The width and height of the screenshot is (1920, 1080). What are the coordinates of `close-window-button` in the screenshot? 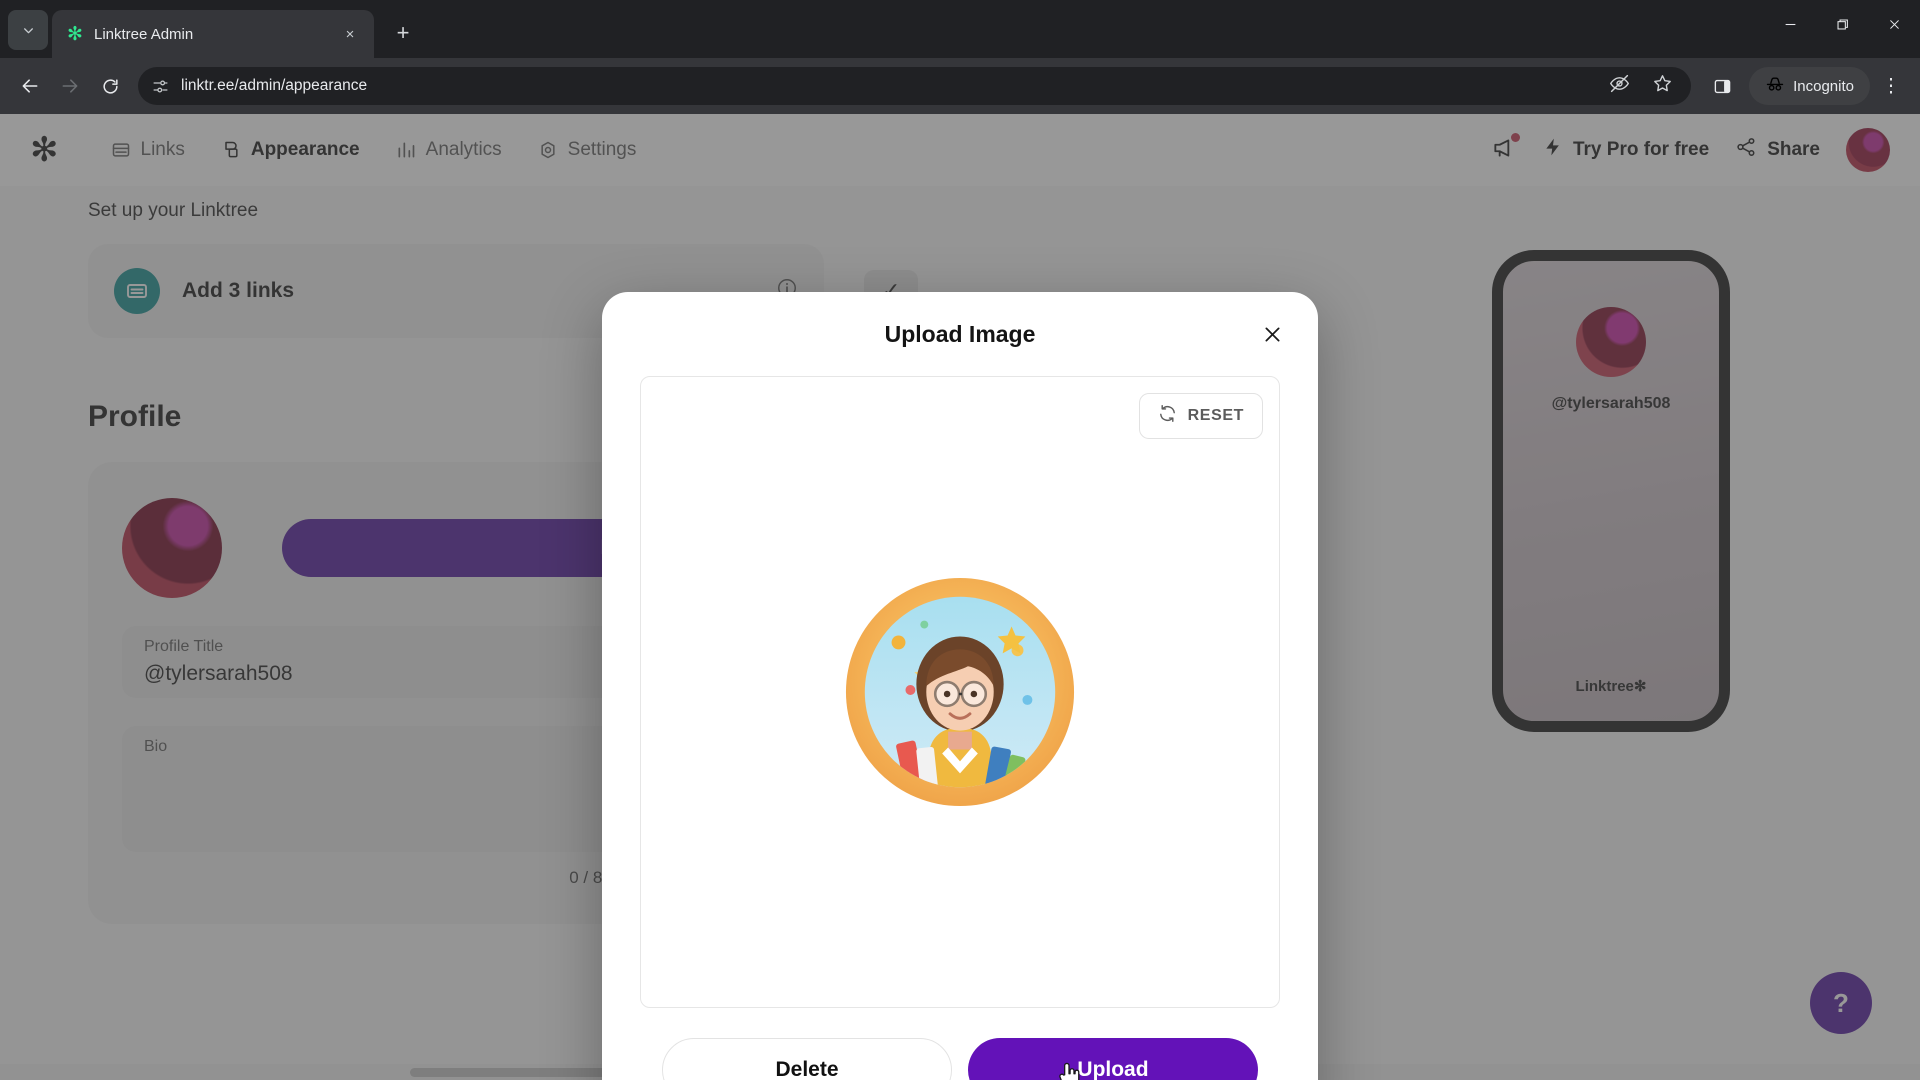 It's located at (1894, 24).